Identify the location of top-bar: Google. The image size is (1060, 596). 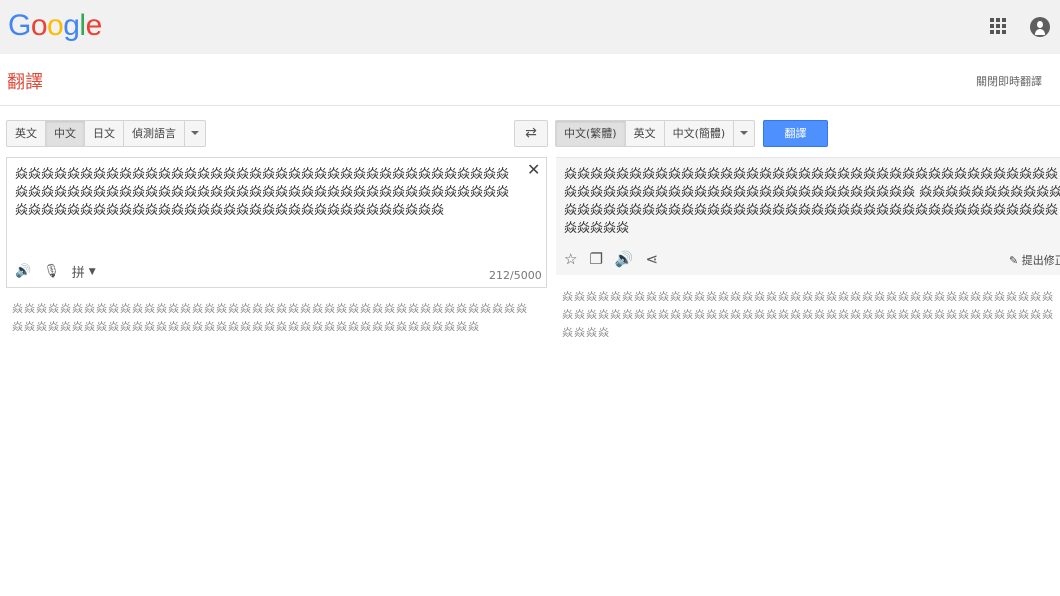
(530, 27).